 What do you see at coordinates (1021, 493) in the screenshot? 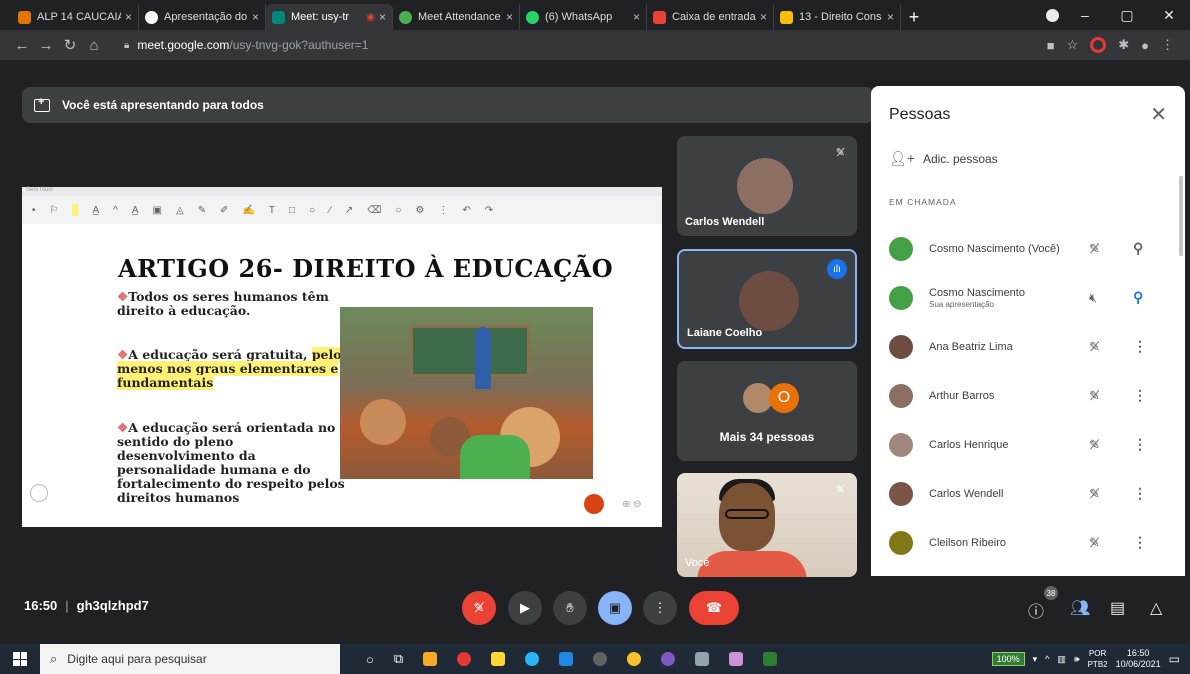
I see `participant-row: Carlos Wendell ✎̸ ⋮` at bounding box center [1021, 493].